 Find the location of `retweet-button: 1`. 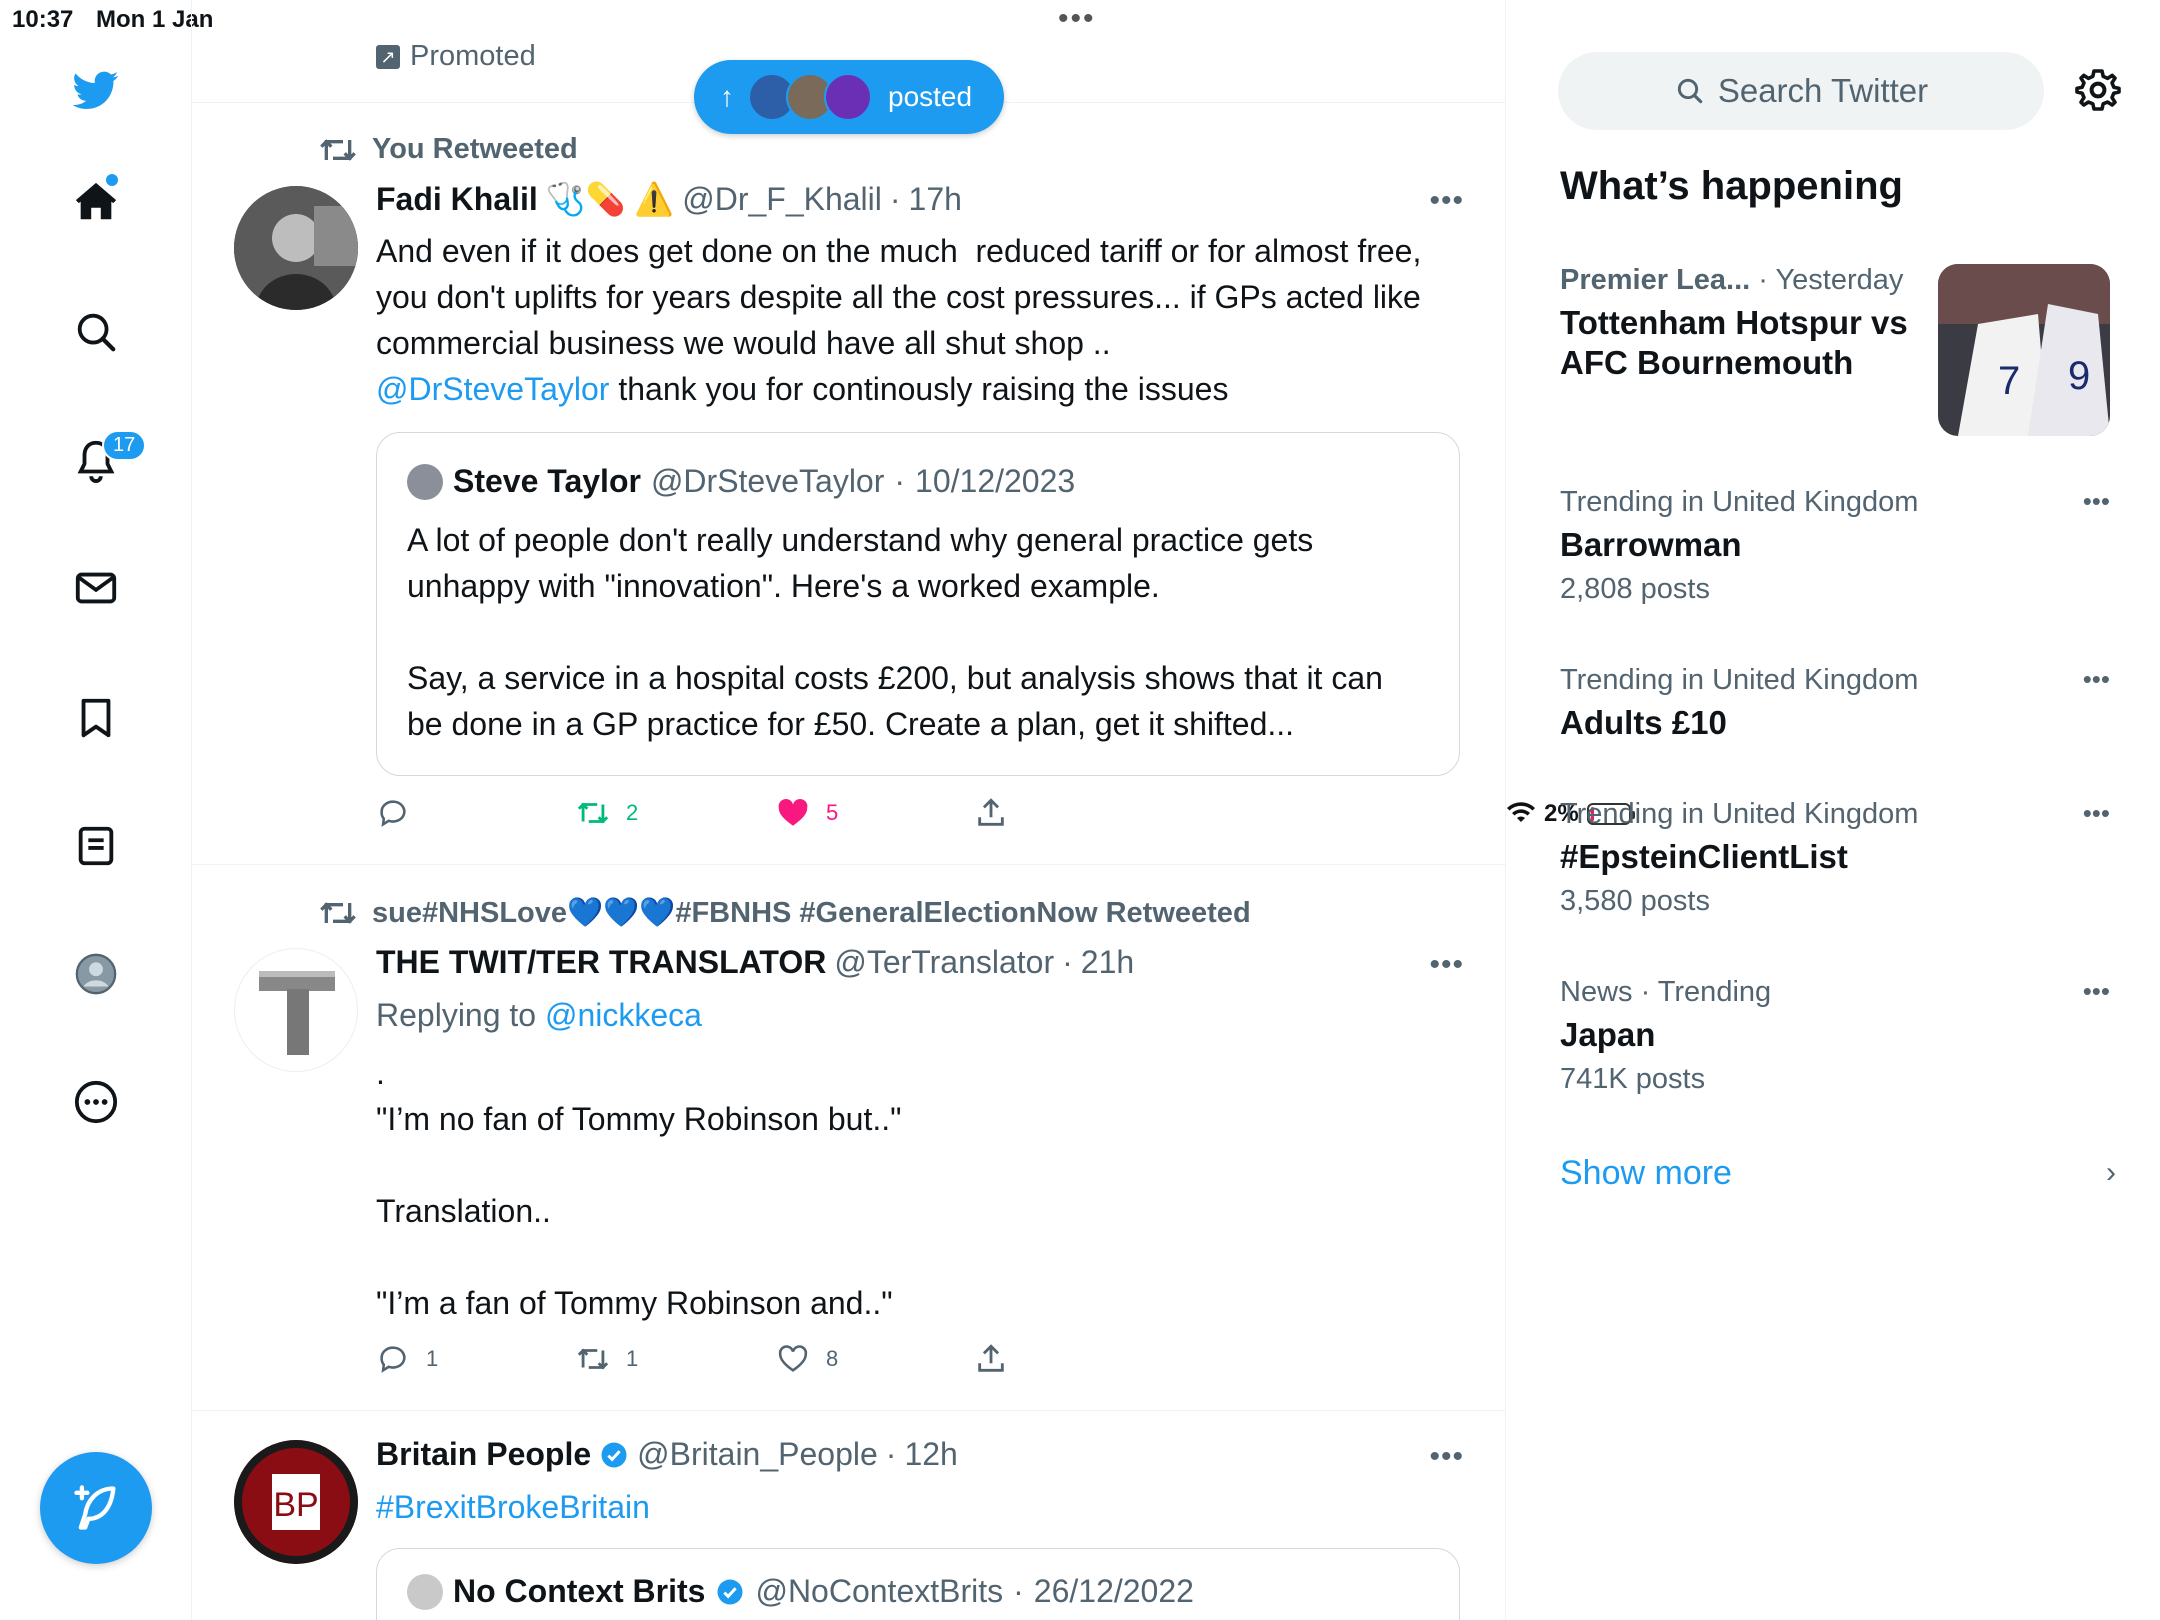

retweet-button: 1 is located at coordinates (607, 1359).